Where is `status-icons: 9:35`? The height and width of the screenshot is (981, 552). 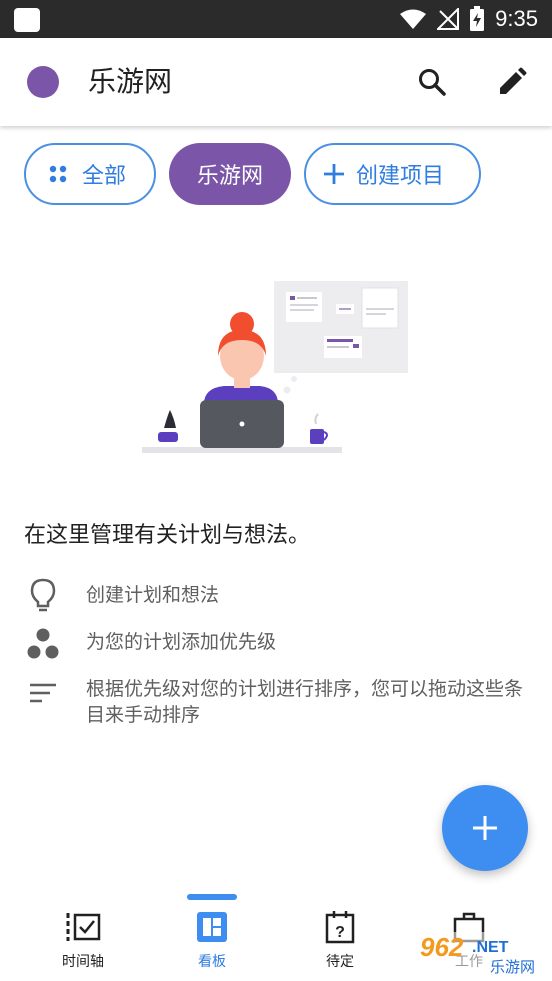 status-icons: 9:35 is located at coordinates (468, 19).